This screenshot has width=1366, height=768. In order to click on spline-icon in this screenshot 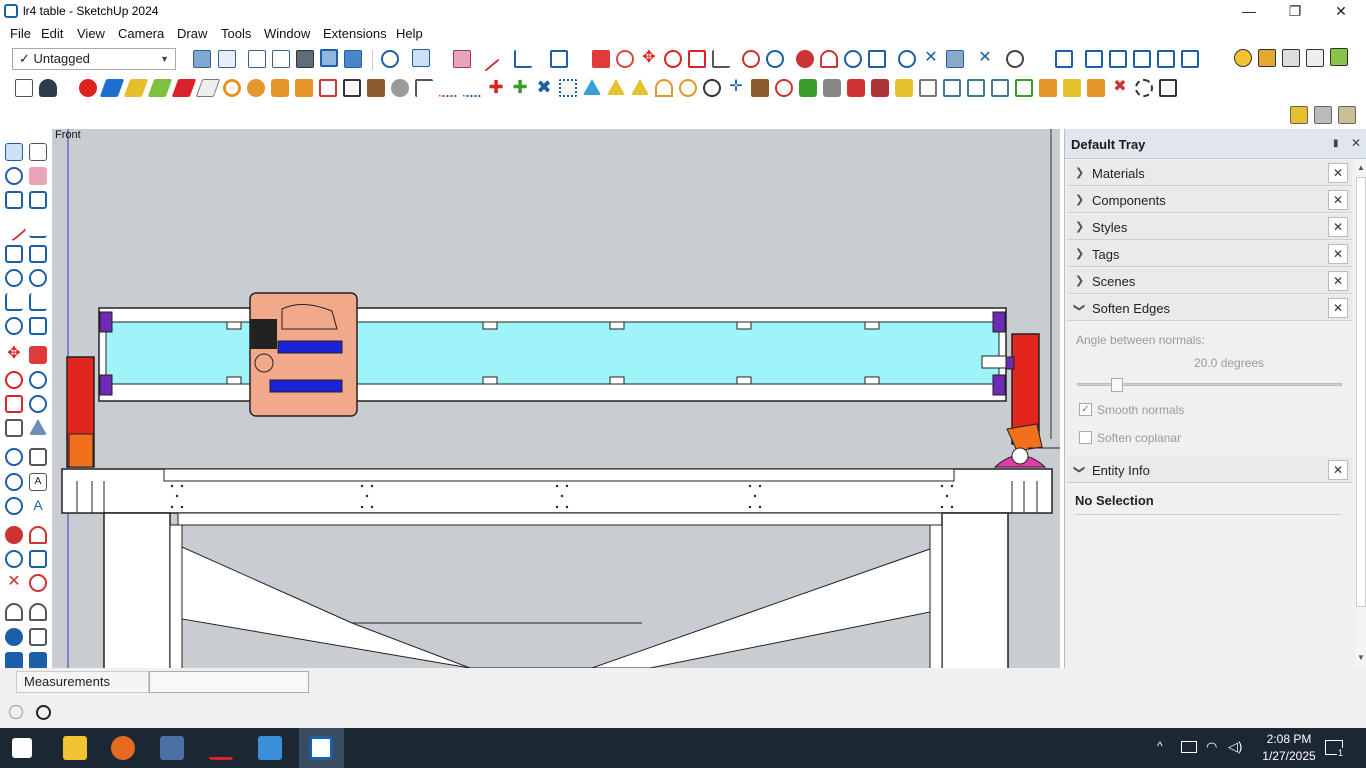, I will do `click(448, 88)`.